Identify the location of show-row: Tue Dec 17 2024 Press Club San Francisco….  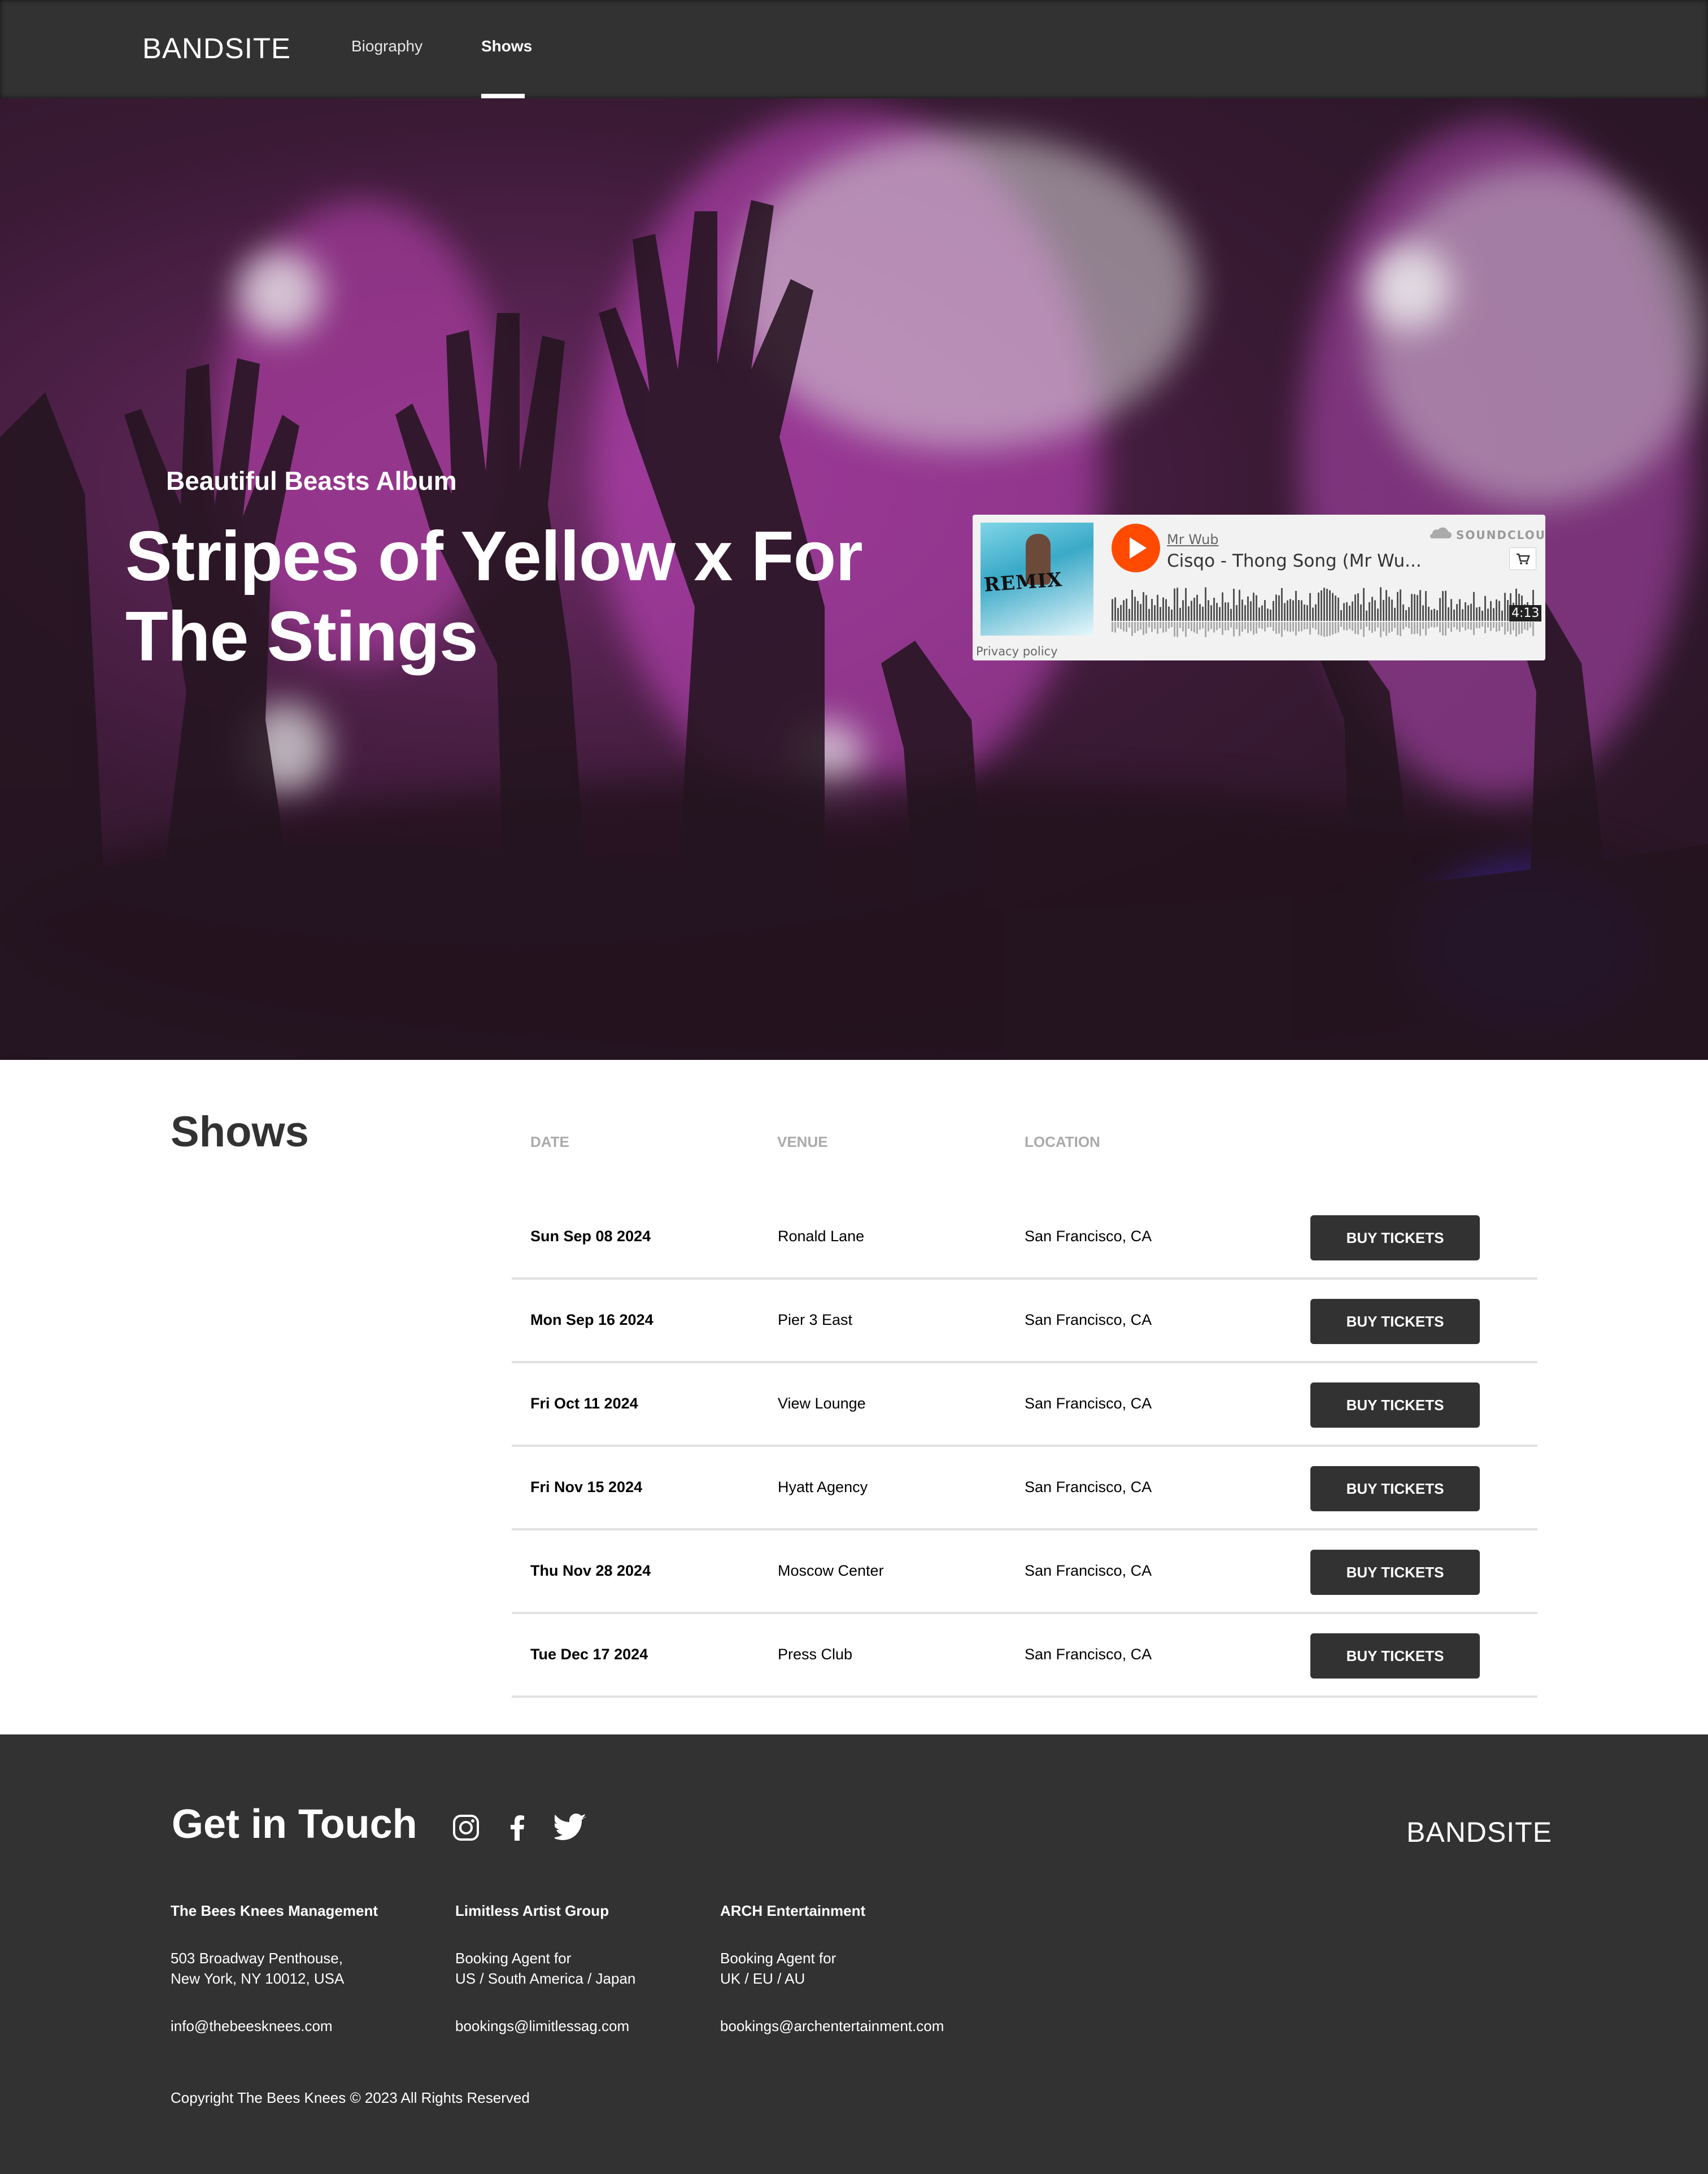
(1024, 1656).